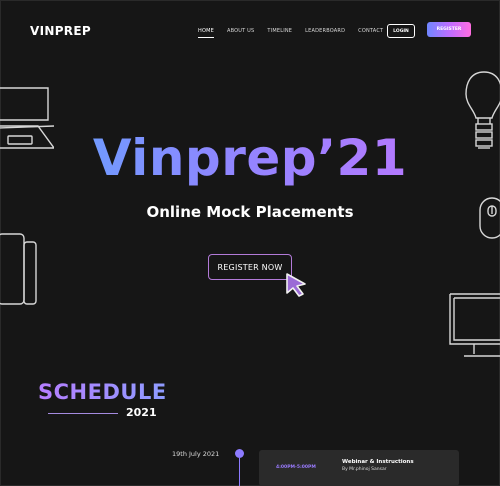 This screenshot has width=500, height=486. Describe the element at coordinates (474, 325) in the screenshot. I see `monitor-icon` at that location.